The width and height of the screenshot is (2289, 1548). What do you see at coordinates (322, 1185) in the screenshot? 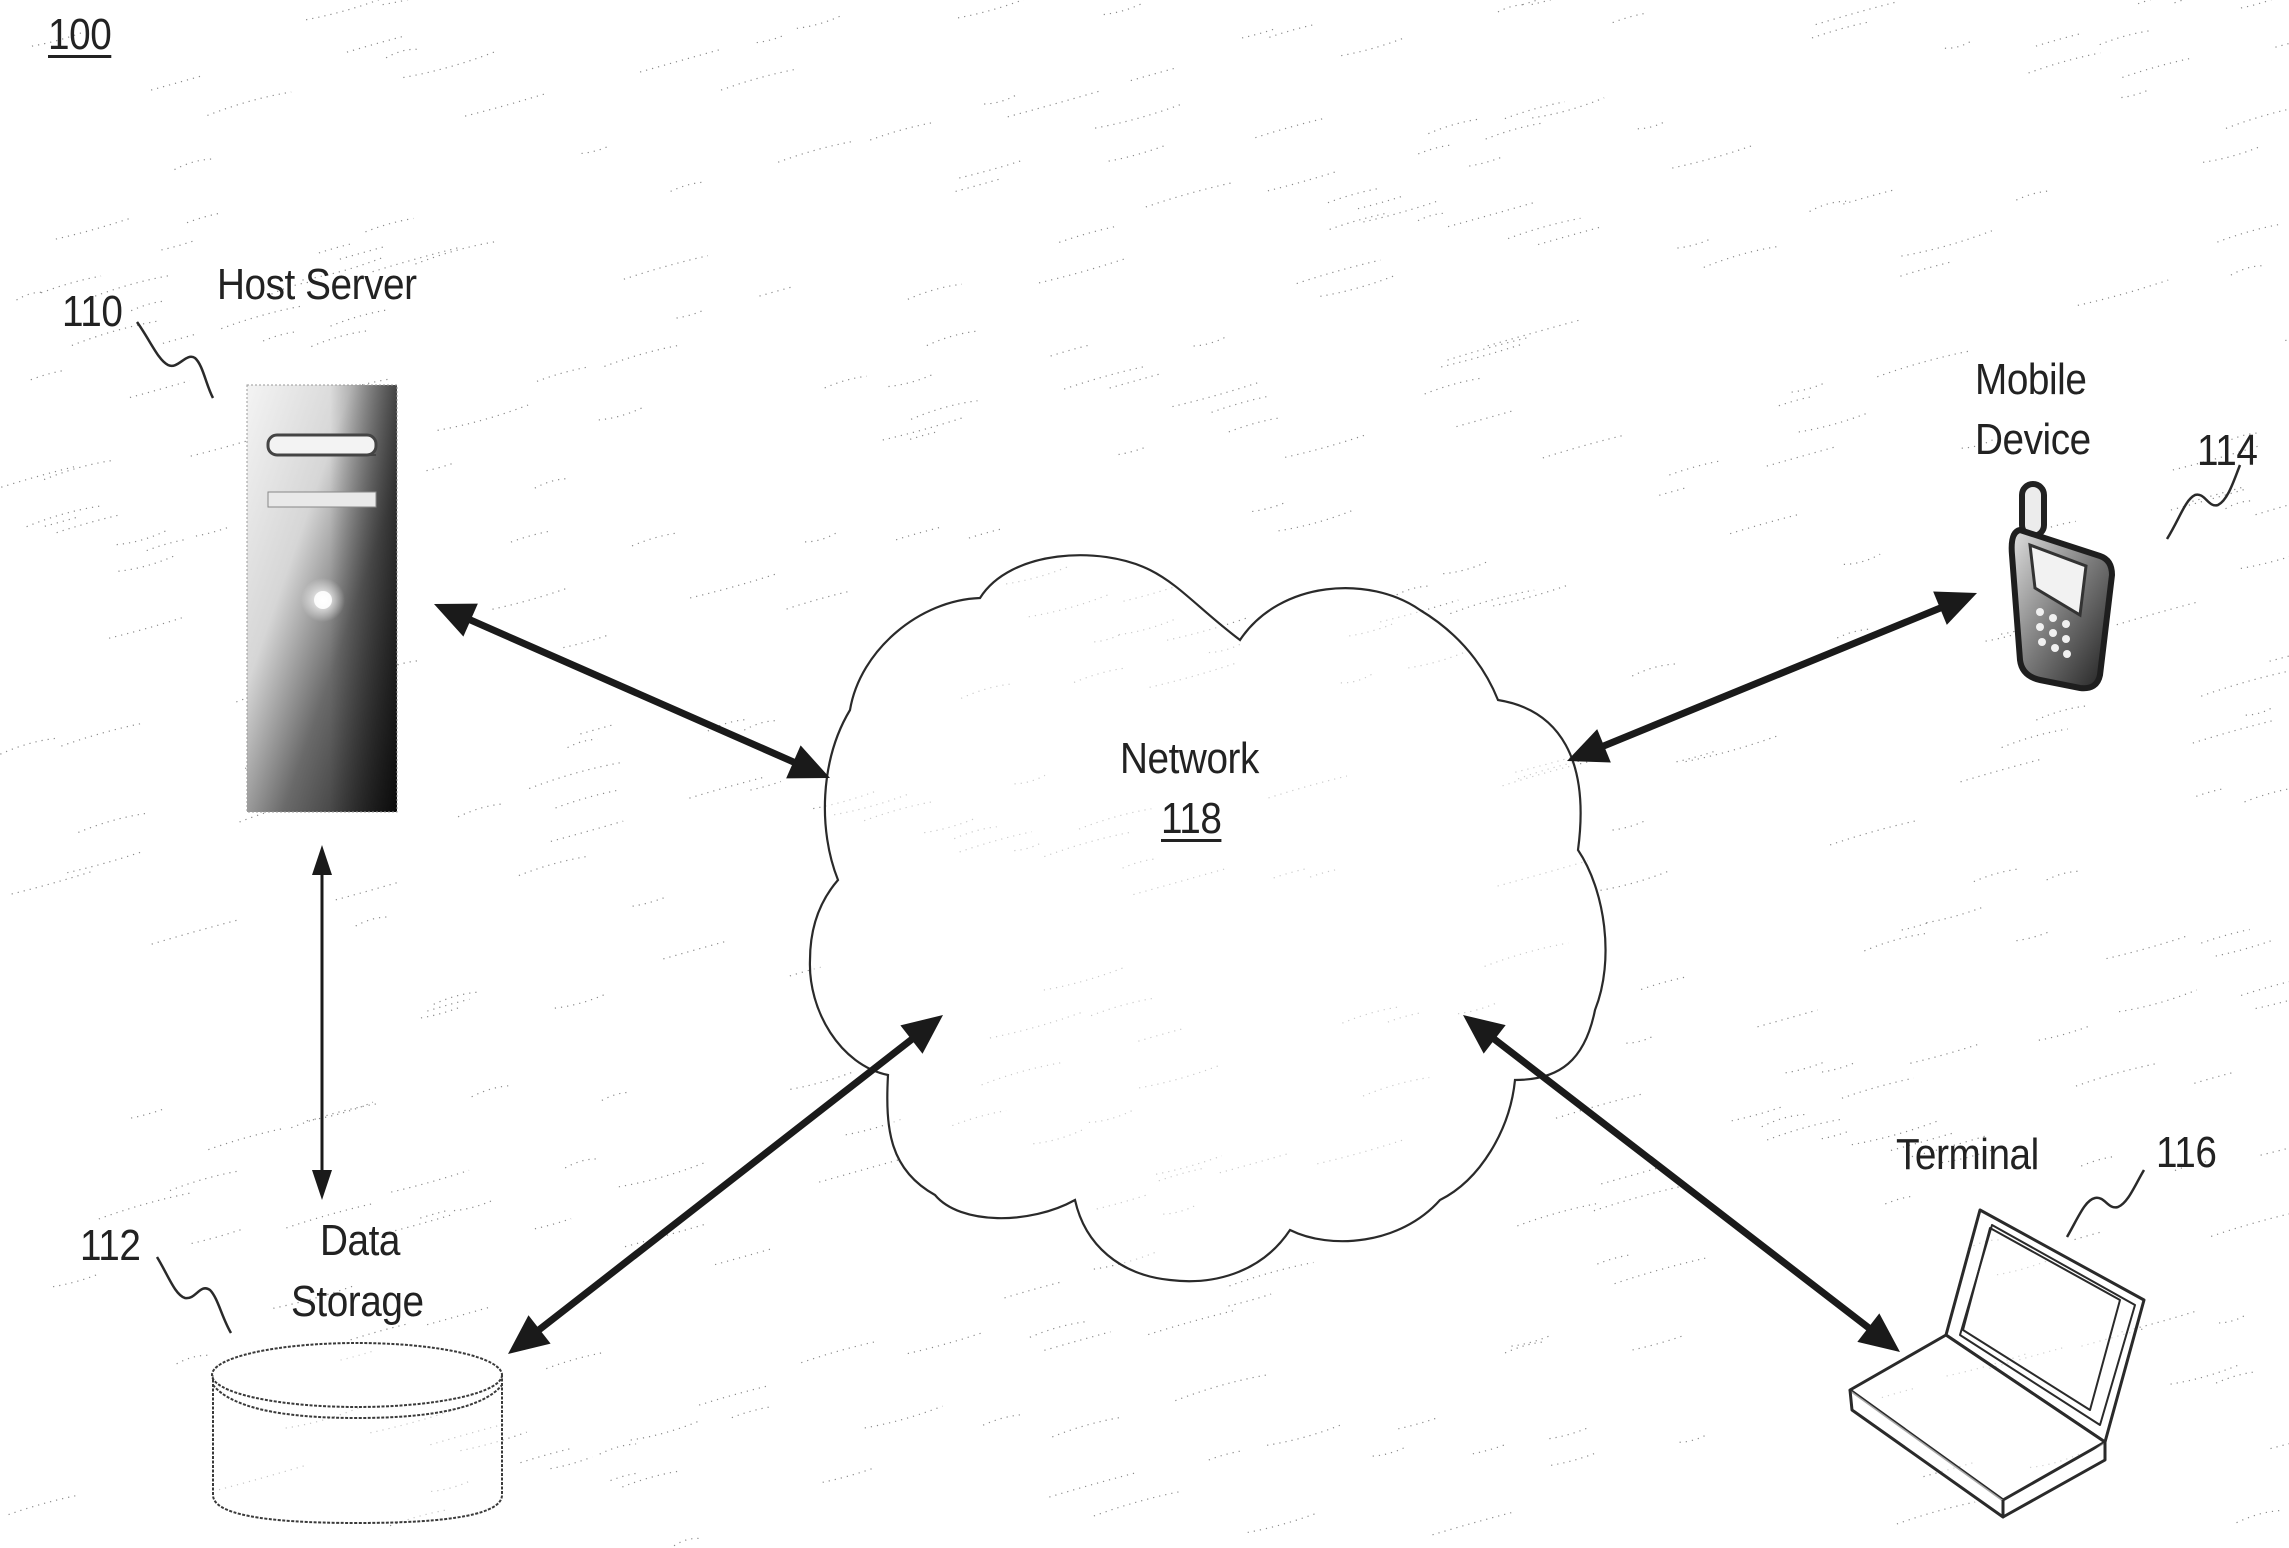
I see `arrowhead-end` at bounding box center [322, 1185].